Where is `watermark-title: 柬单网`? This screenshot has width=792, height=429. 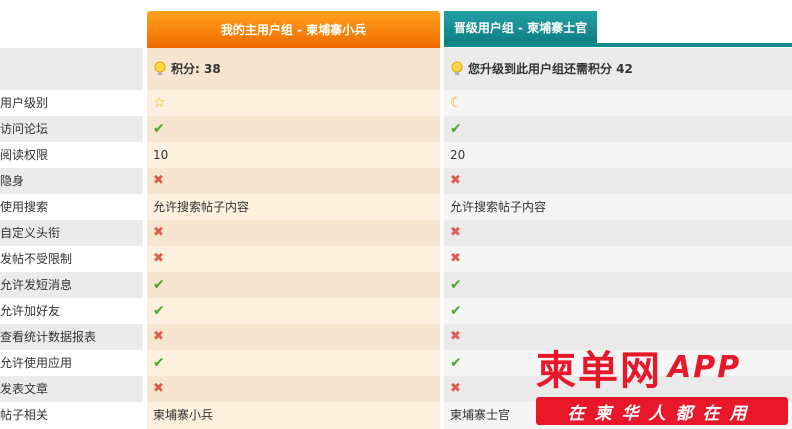
watermark-title: 柬单网 is located at coordinates (599, 371).